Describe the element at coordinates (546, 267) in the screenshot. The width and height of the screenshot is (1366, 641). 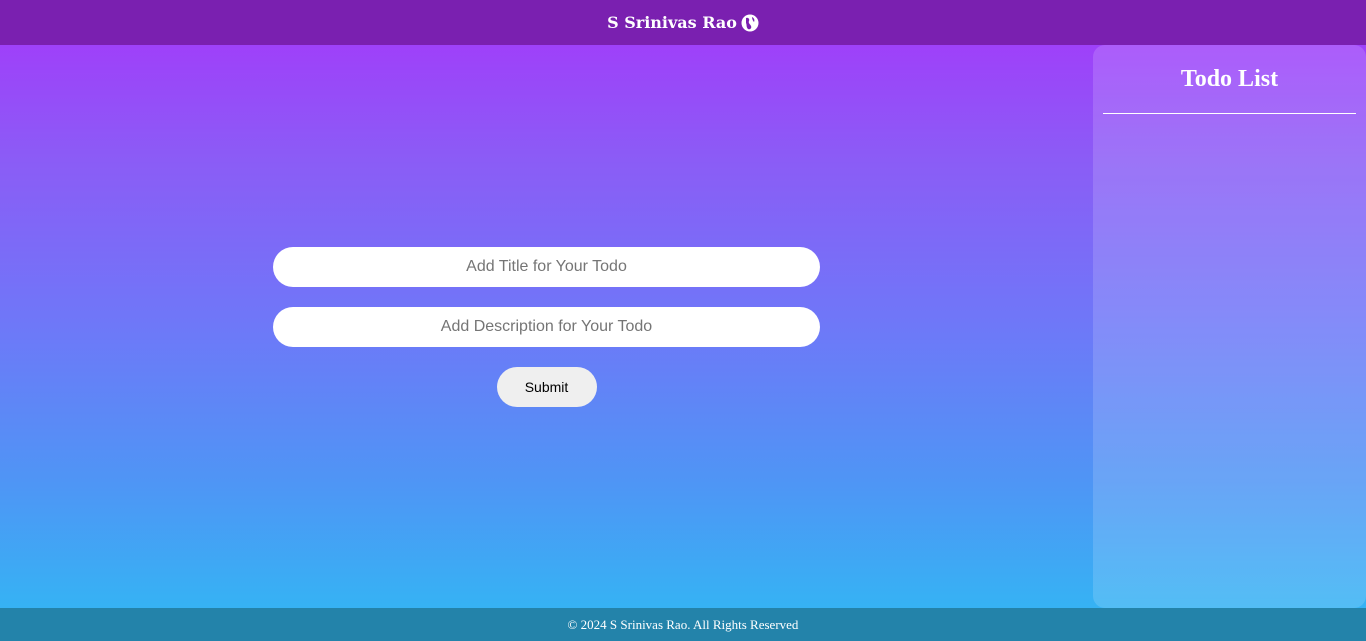
I see `todo-title-input` at that location.